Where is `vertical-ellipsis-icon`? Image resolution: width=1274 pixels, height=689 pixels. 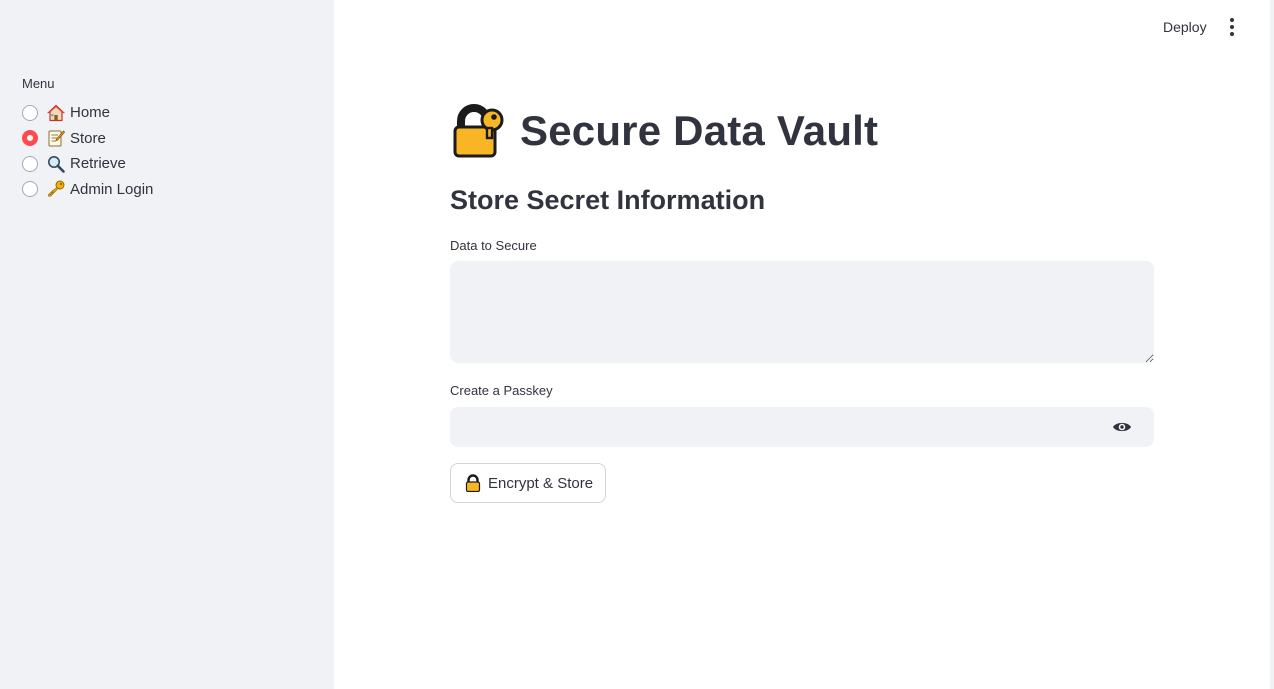 vertical-ellipsis-icon is located at coordinates (1232, 27).